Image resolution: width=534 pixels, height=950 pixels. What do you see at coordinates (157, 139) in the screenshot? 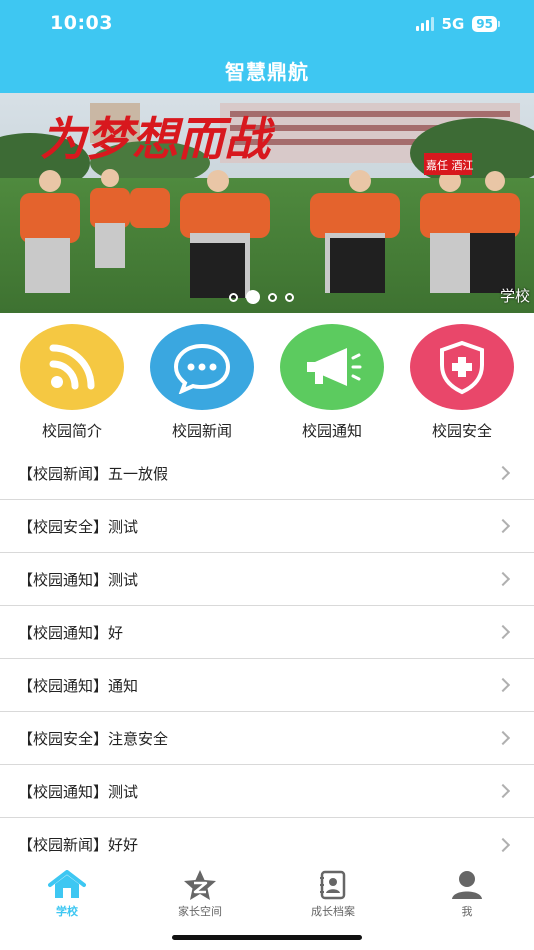
I see `banner-headline: 为梦想而战` at bounding box center [157, 139].